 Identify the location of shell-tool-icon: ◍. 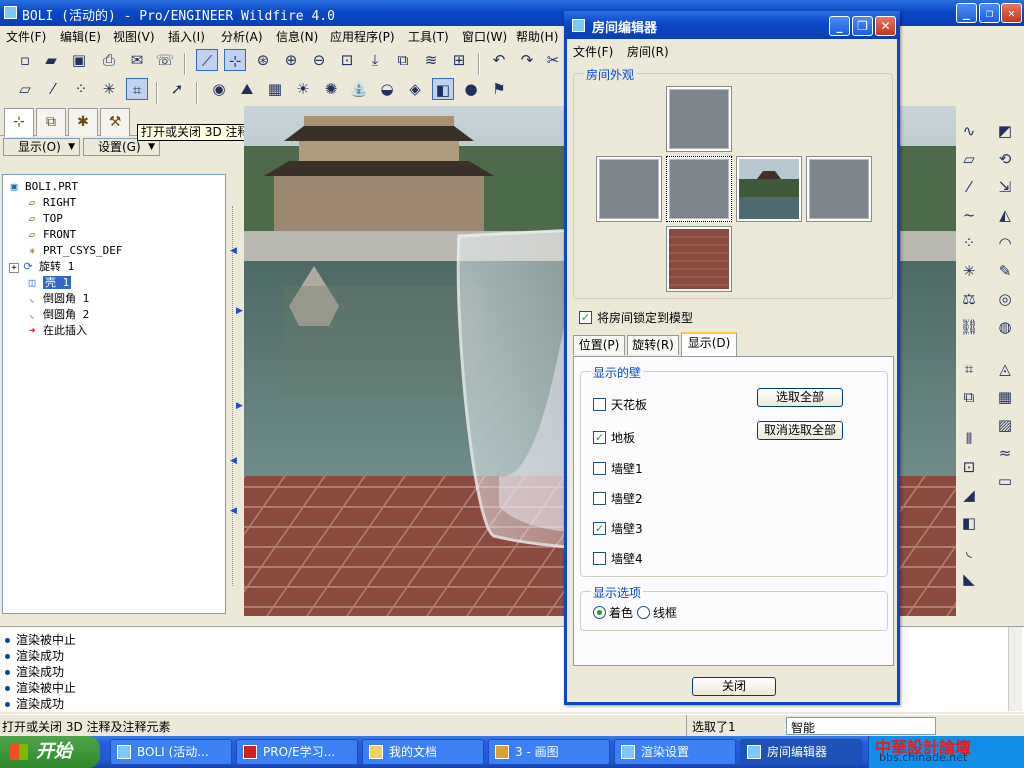
(1005, 327).